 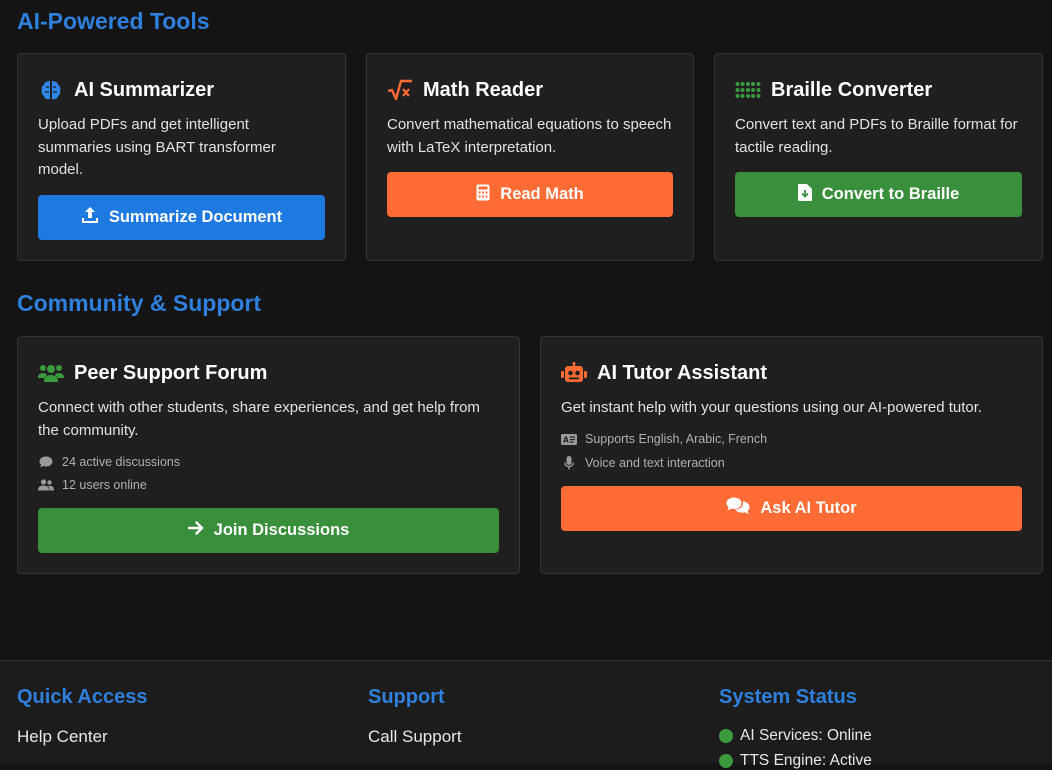 I want to click on status-ai-services: AI Services: Online, so click(x=795, y=736).